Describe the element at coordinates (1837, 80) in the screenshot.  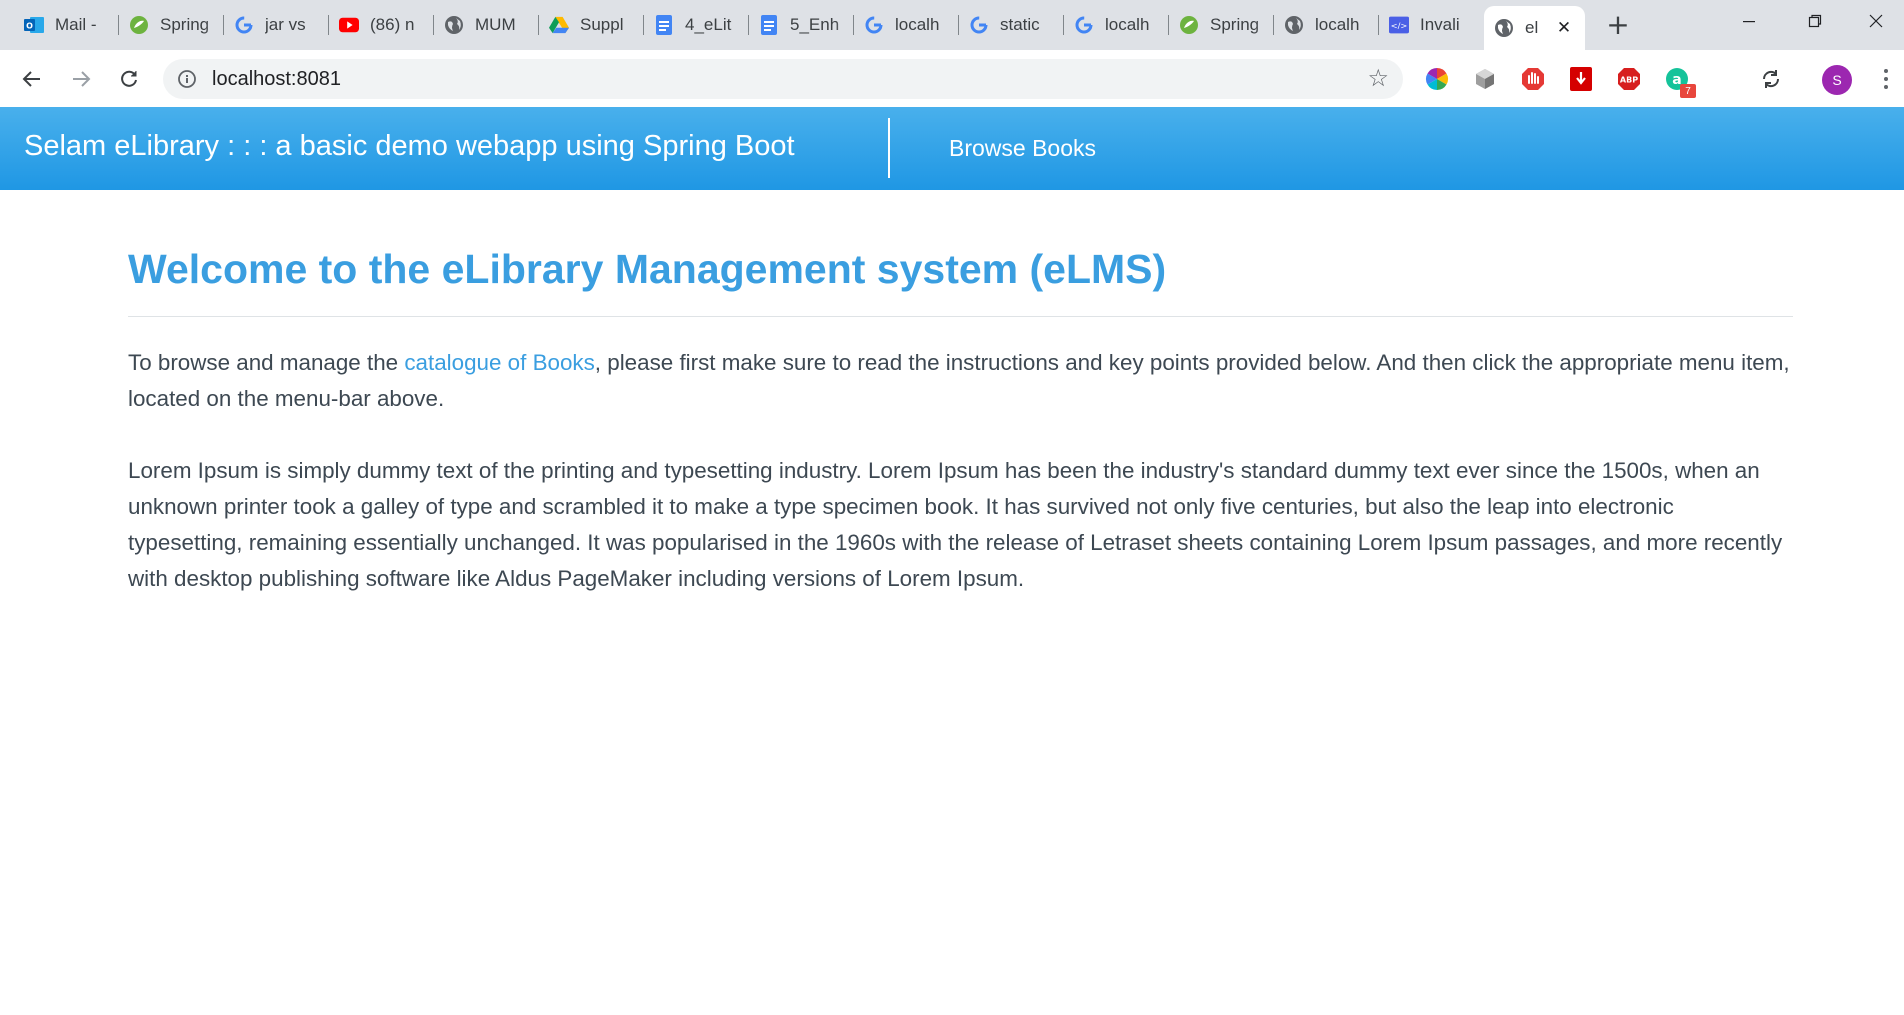
I see `profile-avatar: S` at that location.